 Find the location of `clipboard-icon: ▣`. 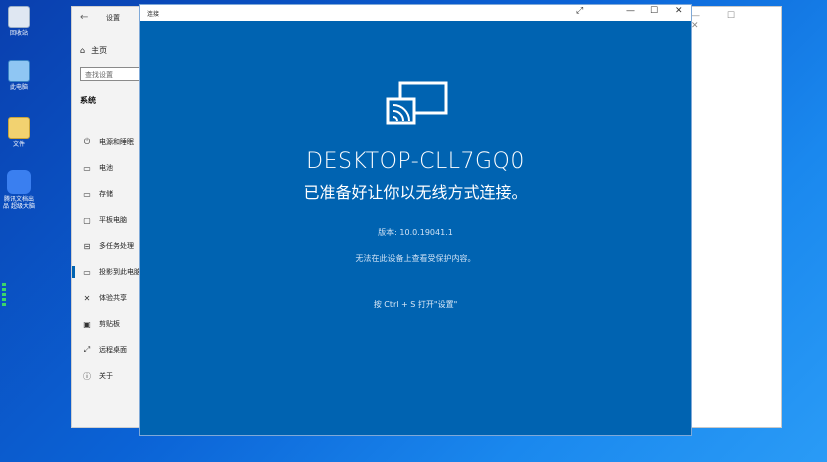

clipboard-icon: ▣ is located at coordinates (87, 324).